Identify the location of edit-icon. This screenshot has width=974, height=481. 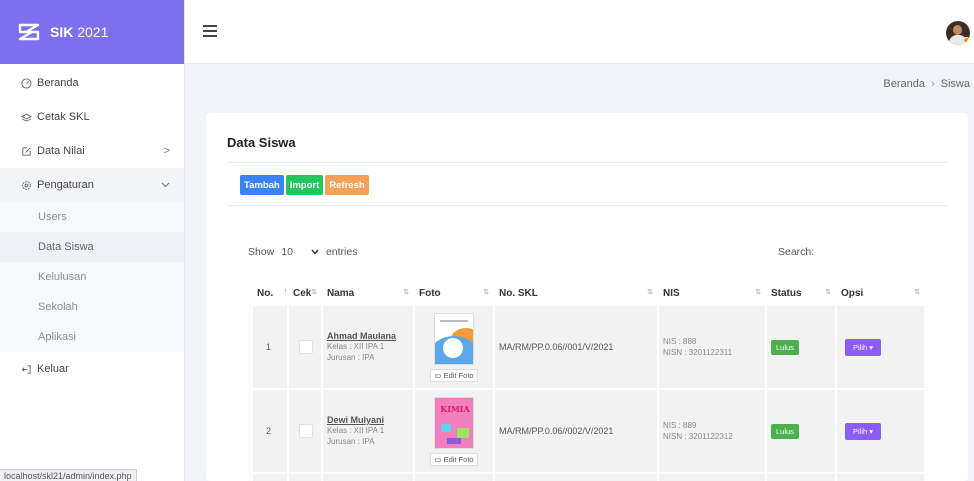
(26, 151).